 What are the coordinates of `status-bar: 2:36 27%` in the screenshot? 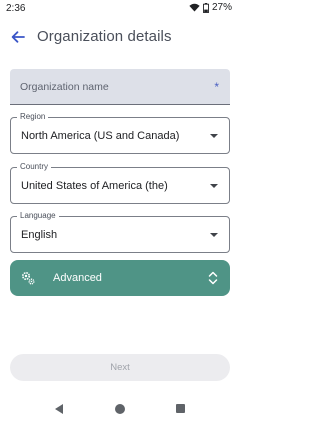 It's located at (120, 9).